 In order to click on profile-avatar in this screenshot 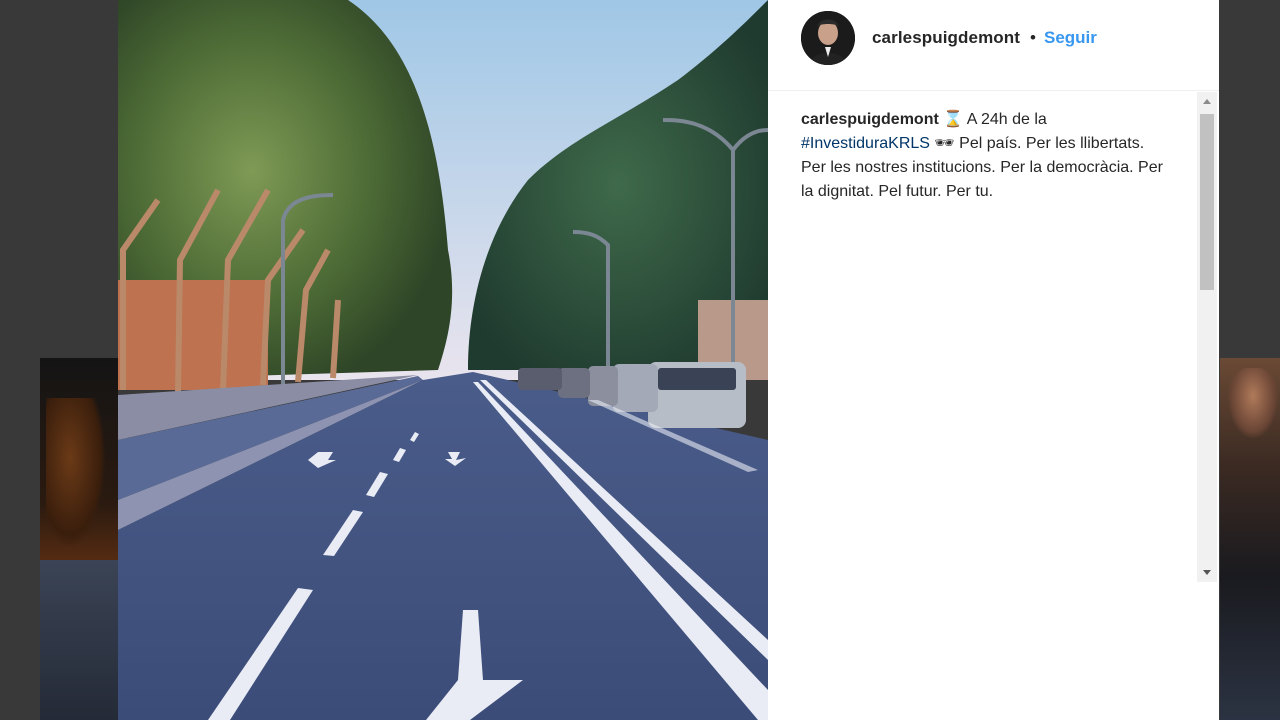, I will do `click(828, 38)`.